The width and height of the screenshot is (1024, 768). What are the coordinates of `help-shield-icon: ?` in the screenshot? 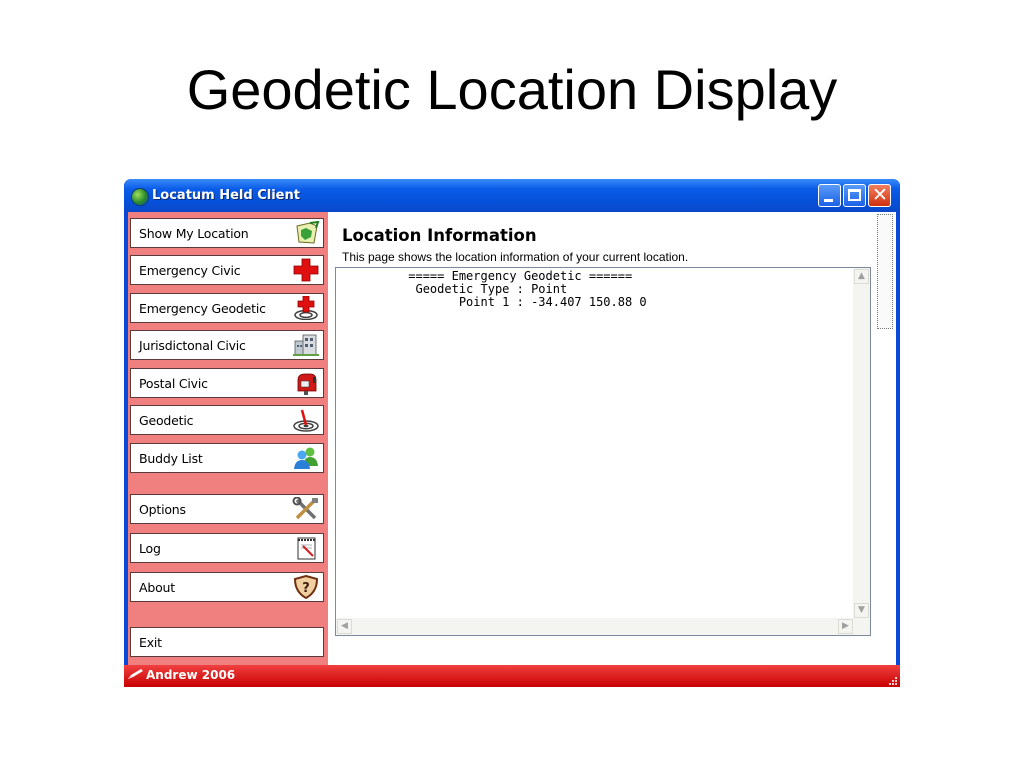 It's located at (306, 587).